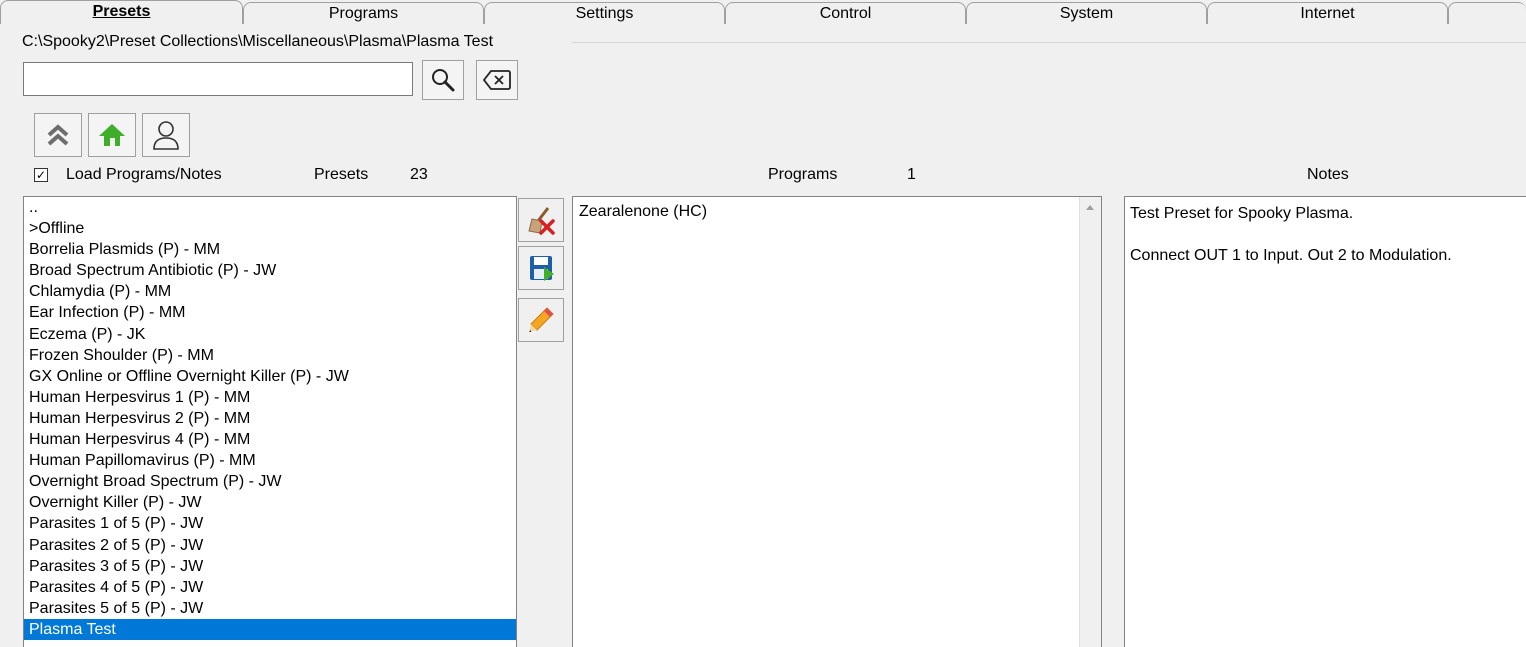 The height and width of the screenshot is (647, 1526). What do you see at coordinates (270, 460) in the screenshot?
I see `list-item: Human Papillomavirus (P) - MM` at bounding box center [270, 460].